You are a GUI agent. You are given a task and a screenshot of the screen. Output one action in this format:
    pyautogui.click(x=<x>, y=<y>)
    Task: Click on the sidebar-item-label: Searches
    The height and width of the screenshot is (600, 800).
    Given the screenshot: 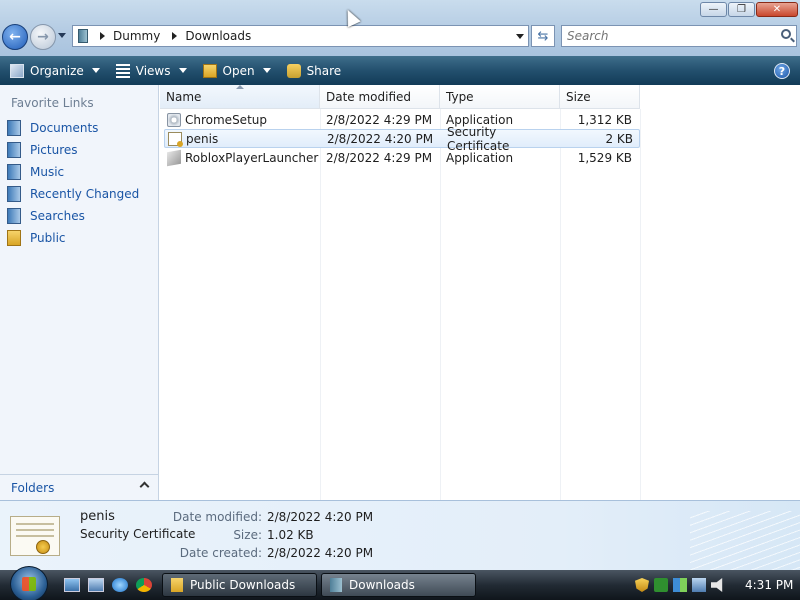 What is the action you would take?
    pyautogui.click(x=57, y=216)
    